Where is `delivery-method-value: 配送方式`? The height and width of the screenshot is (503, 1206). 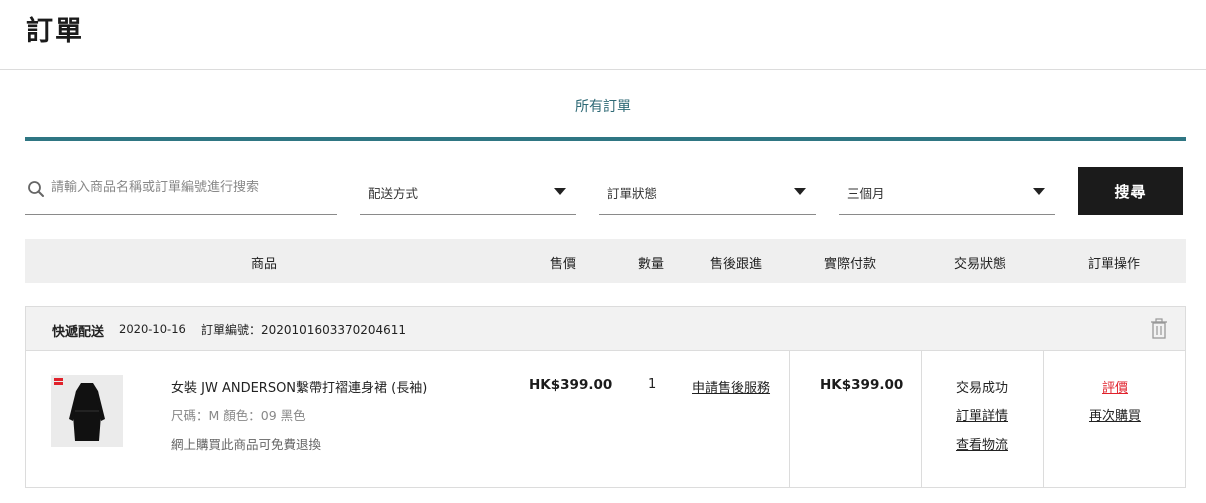
delivery-method-value: 配送方式 is located at coordinates (393, 193).